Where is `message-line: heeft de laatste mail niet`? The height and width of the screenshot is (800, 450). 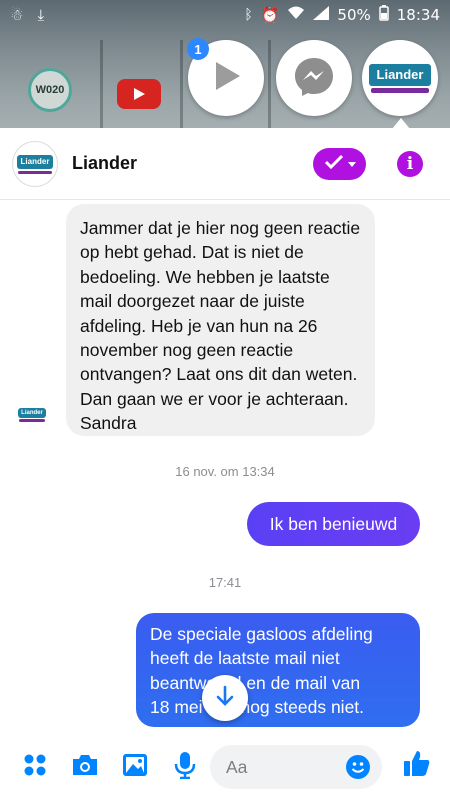
message-line: heeft de laatste mail niet is located at coordinates (245, 658).